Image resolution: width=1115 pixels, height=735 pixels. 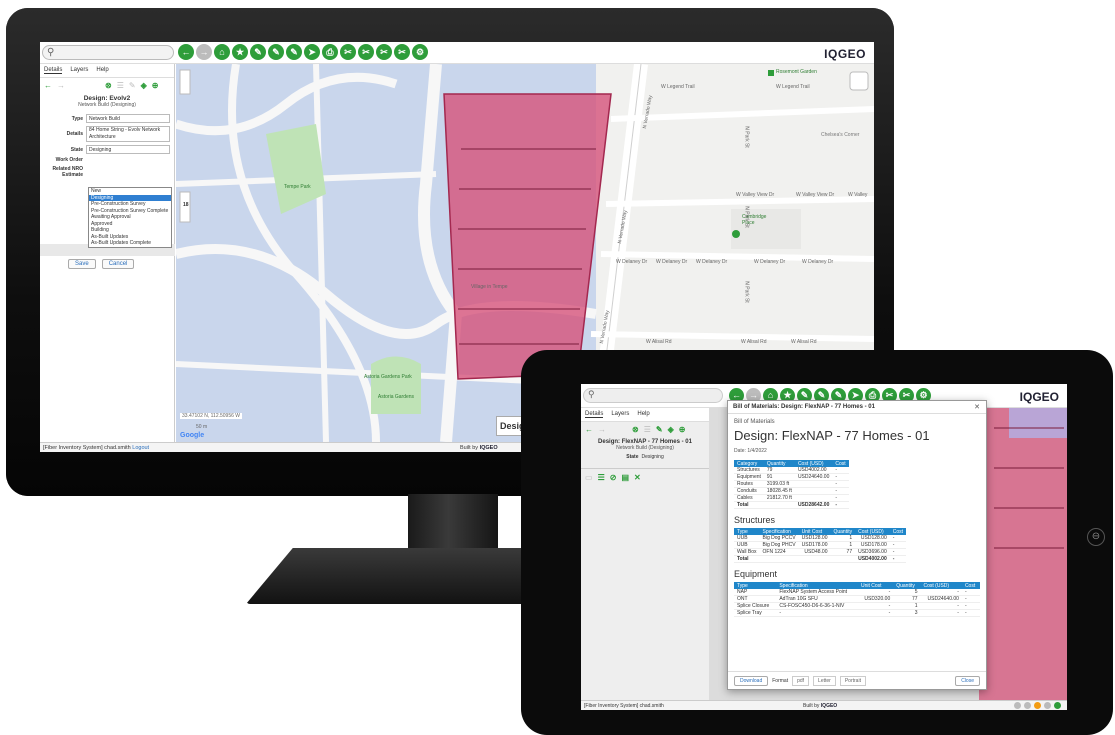 What do you see at coordinates (793, 87) in the screenshot?
I see `map-label-legend-trail-2: W Legend Trail` at bounding box center [793, 87].